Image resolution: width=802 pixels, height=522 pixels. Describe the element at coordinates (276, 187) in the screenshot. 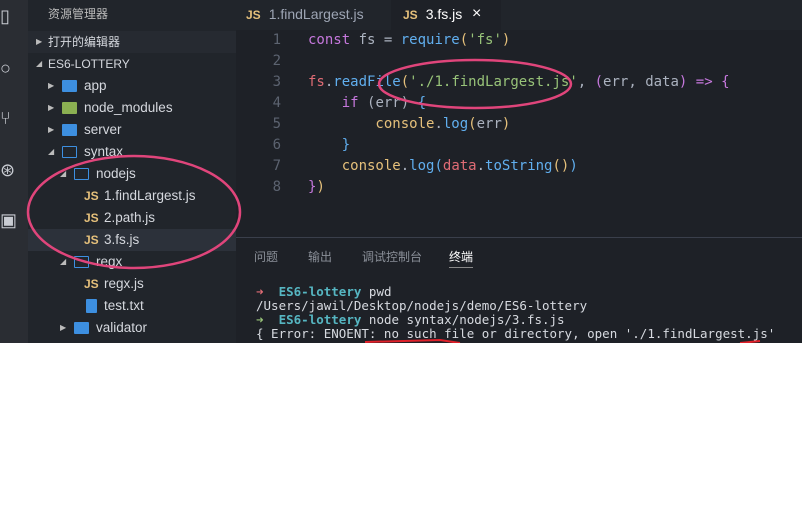

I see `line-number: 8` at that location.